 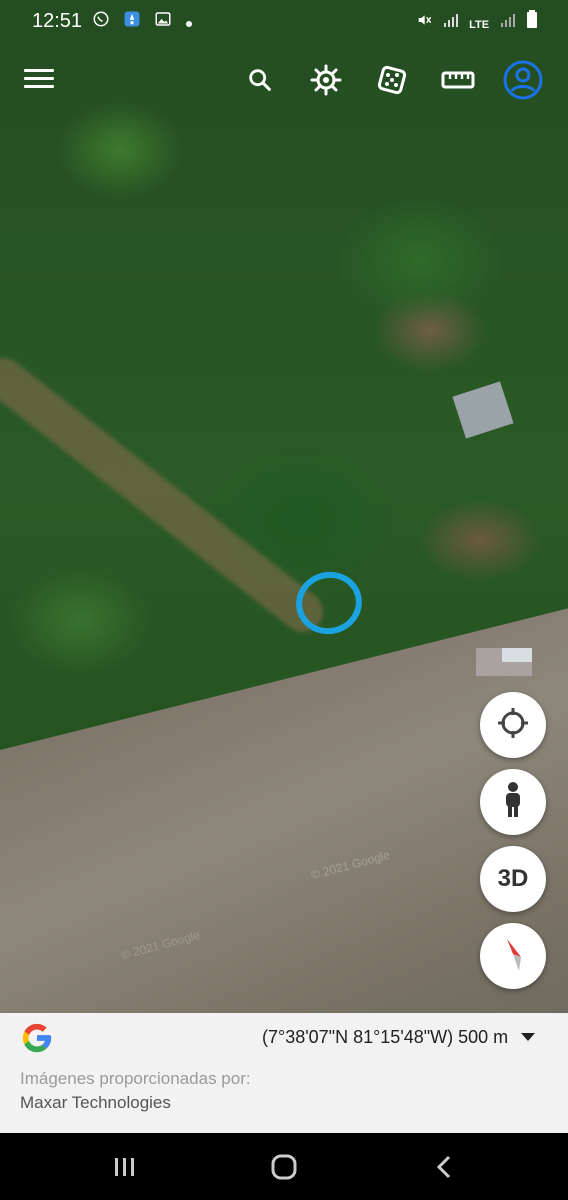 What do you see at coordinates (165, 22) in the screenshot?
I see `gallery-icon` at bounding box center [165, 22].